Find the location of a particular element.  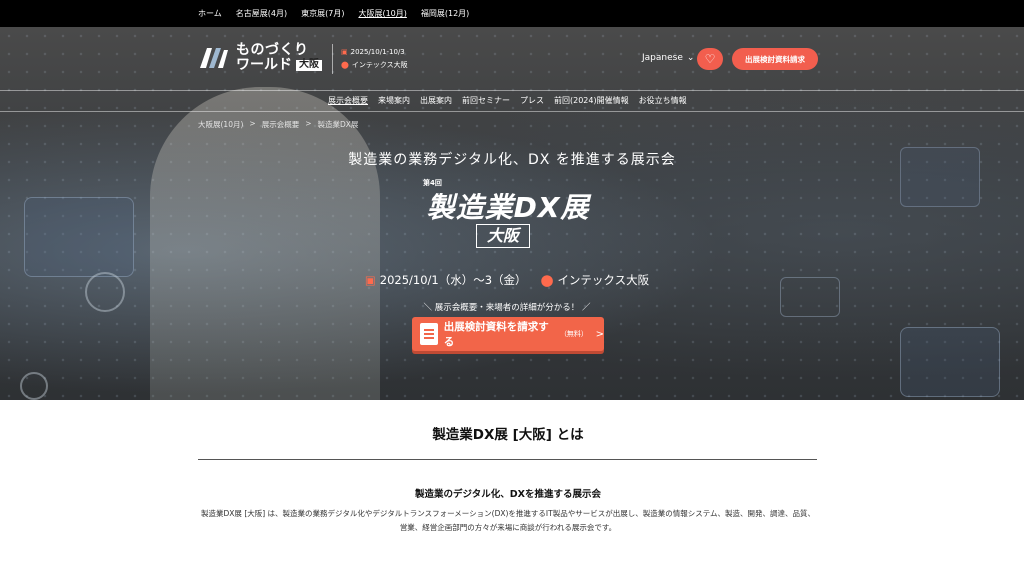

request-document-button: 出展検討資料を請求する （無料） > is located at coordinates (508, 334).